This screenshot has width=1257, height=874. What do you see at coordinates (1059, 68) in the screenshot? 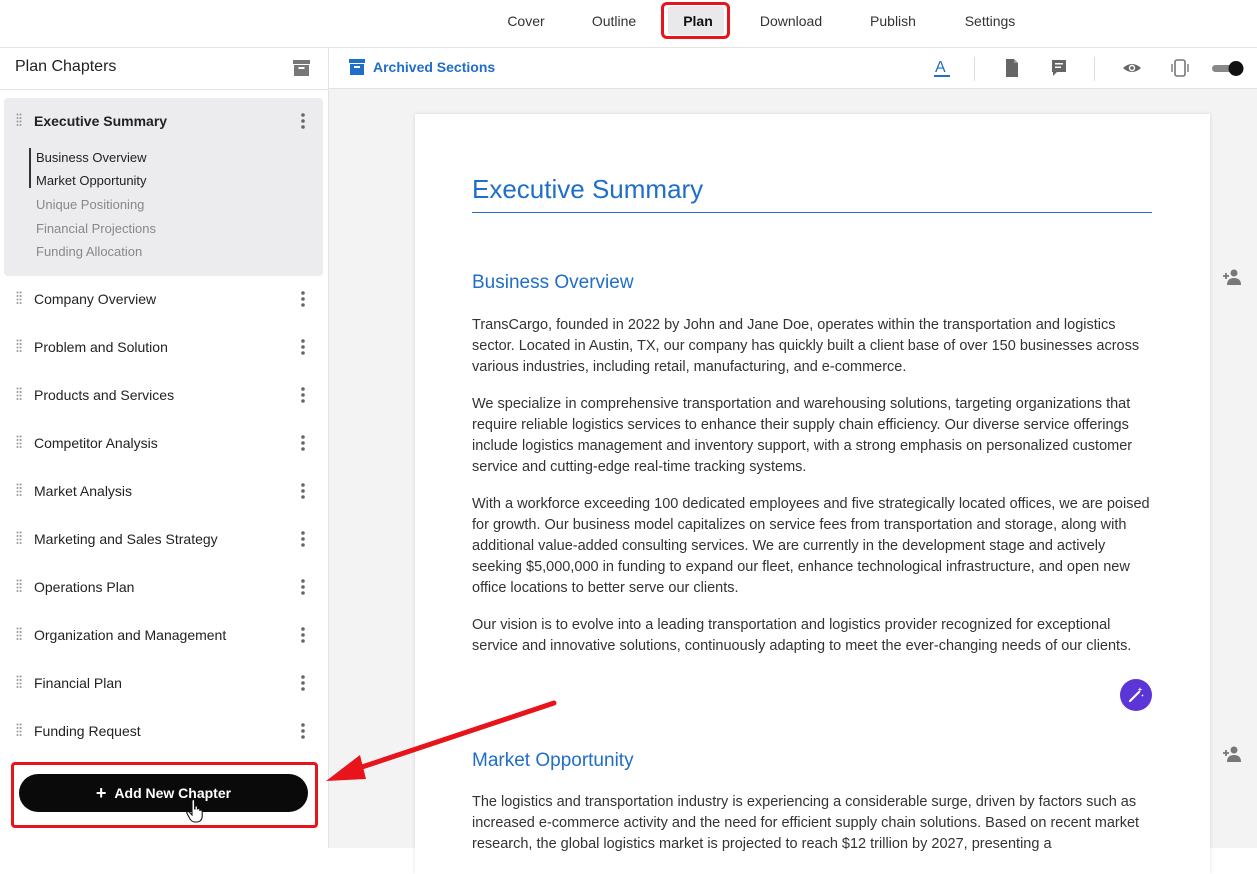
I see `comment-icon` at bounding box center [1059, 68].